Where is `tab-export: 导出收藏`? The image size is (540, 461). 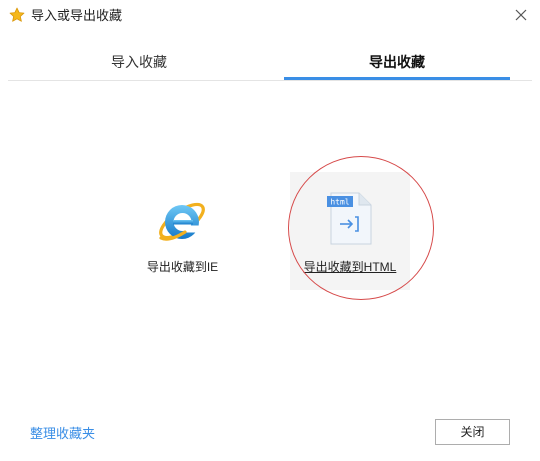 tab-export: 导出收藏 is located at coordinates (397, 62).